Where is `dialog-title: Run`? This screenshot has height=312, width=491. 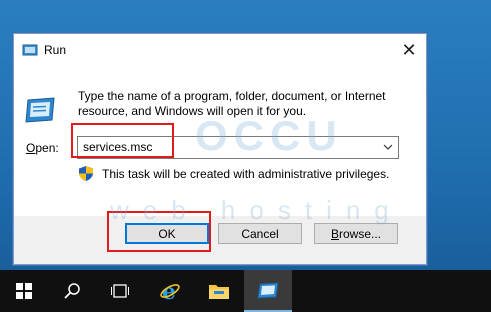
dialog-title: Run is located at coordinates (55, 50).